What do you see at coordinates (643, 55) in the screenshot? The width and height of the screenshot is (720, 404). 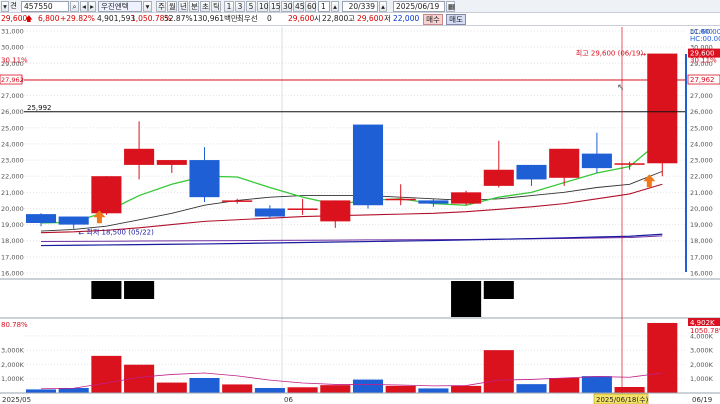 I see `high-marker-arrow-icon: →` at bounding box center [643, 55].